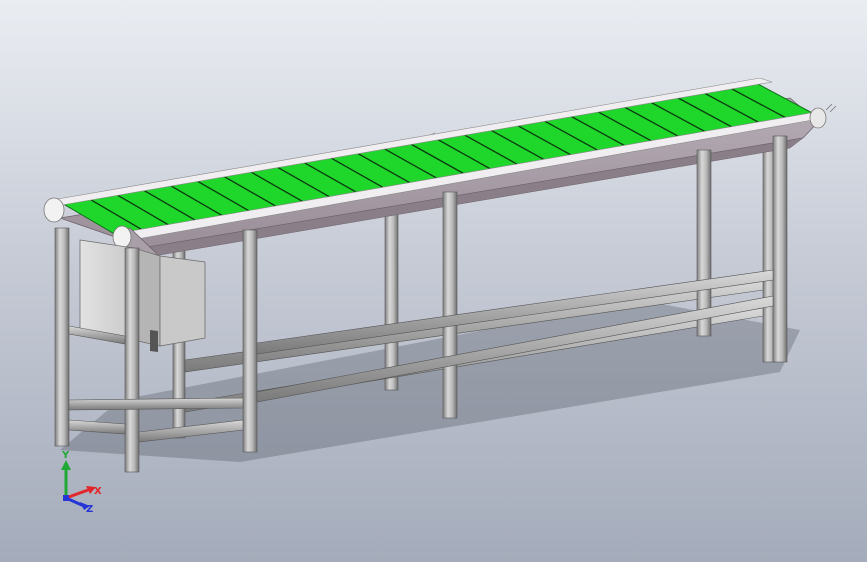  Describe the element at coordinates (77, 494) in the screenshot. I see `x-axis-line` at that location.